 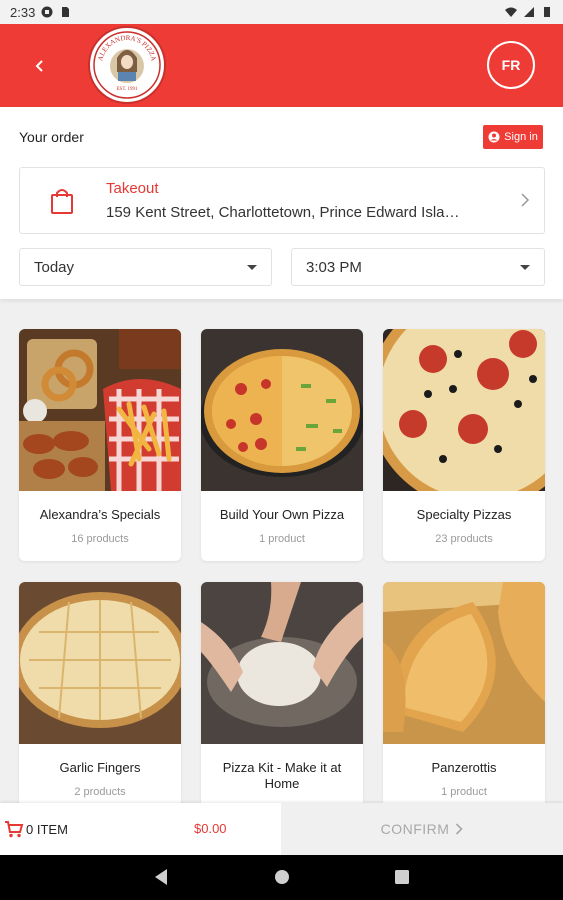 What do you see at coordinates (66, 12) in the screenshot?
I see `no-sim-icon` at bounding box center [66, 12].